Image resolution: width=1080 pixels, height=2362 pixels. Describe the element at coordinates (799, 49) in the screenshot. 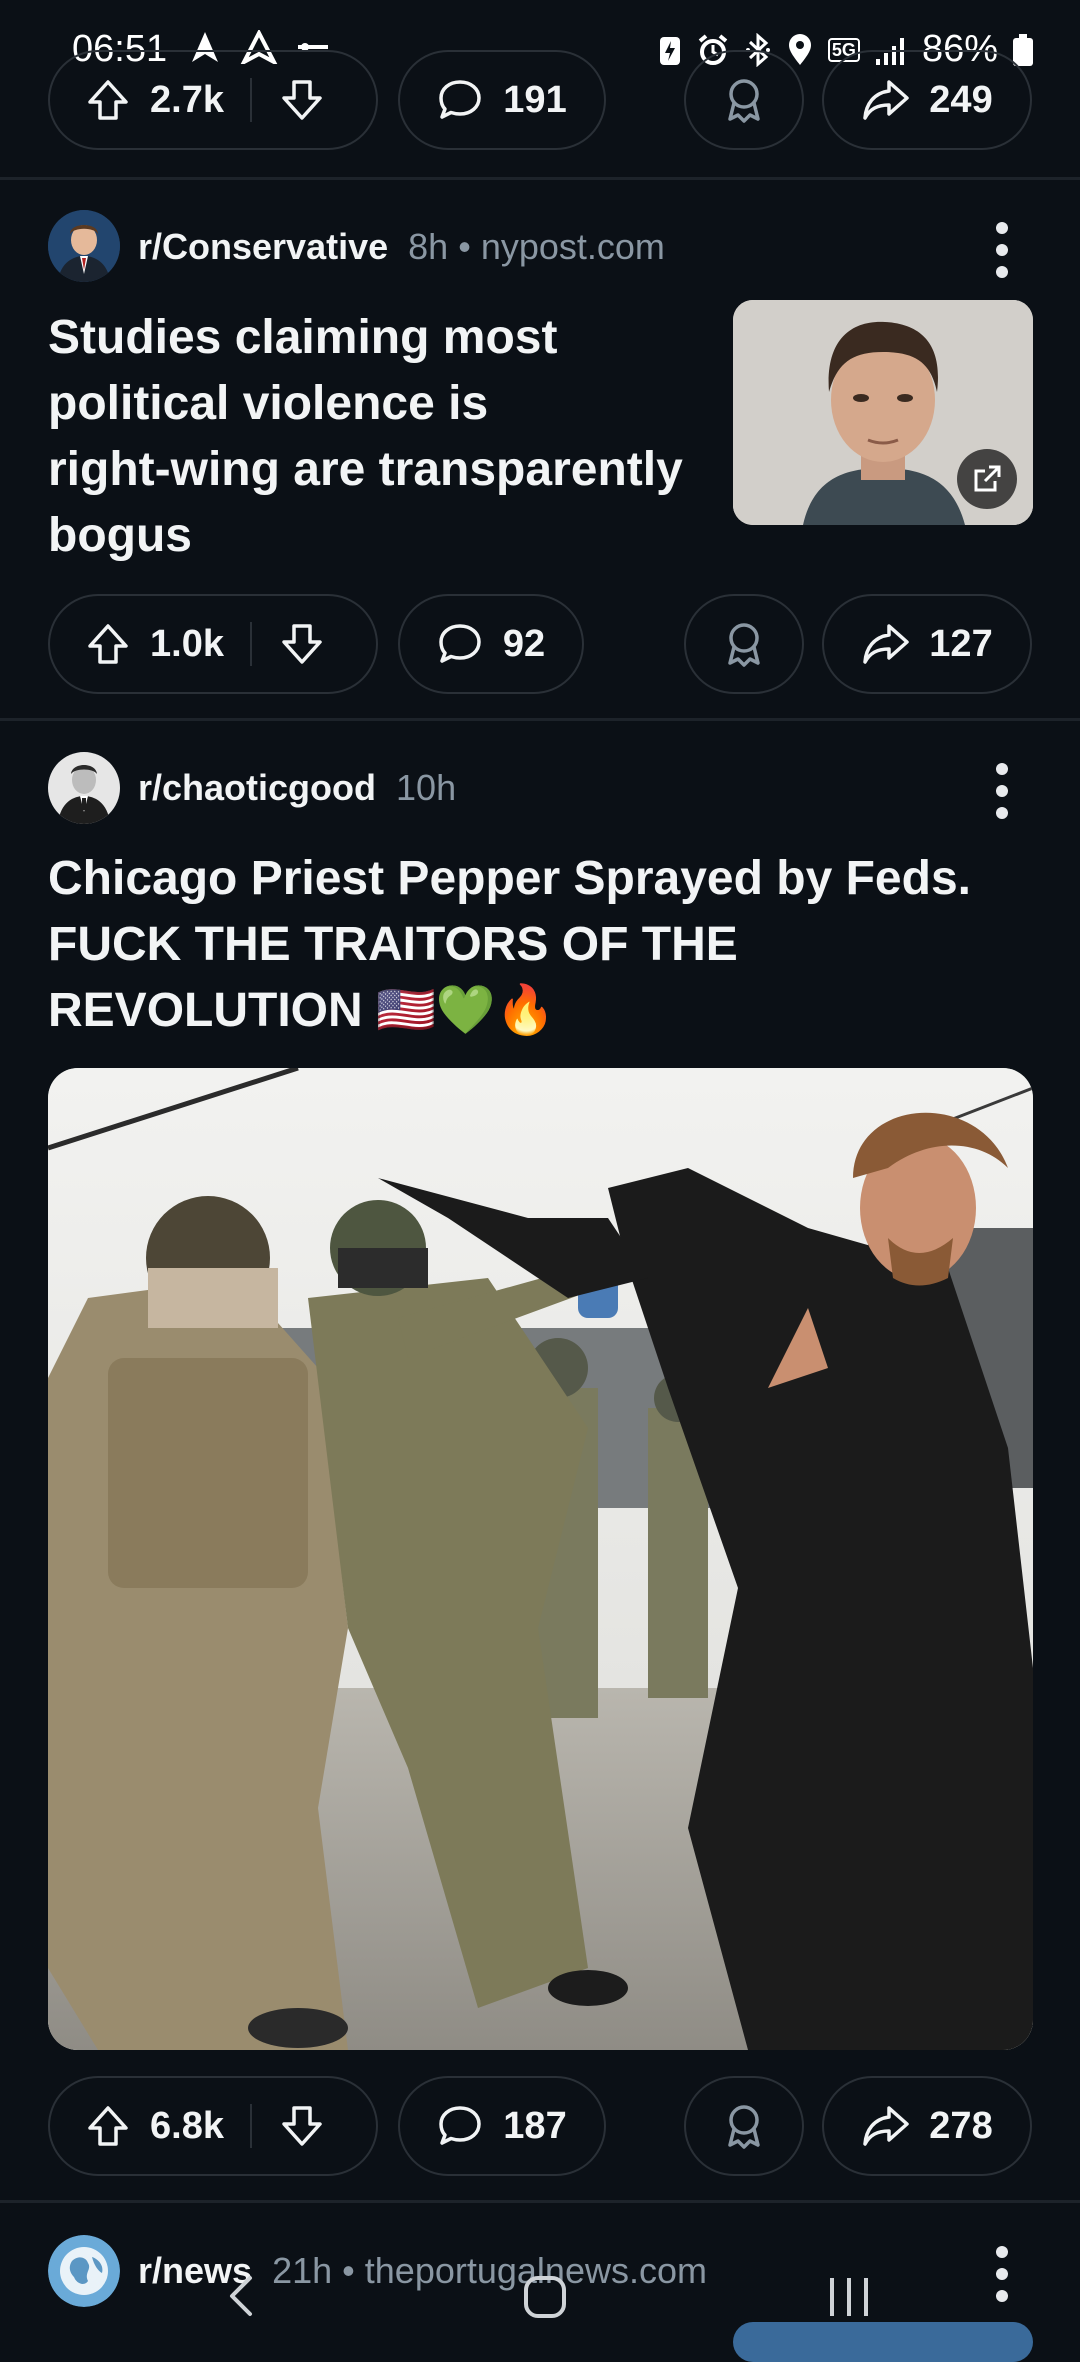

I see `location-icon` at that location.